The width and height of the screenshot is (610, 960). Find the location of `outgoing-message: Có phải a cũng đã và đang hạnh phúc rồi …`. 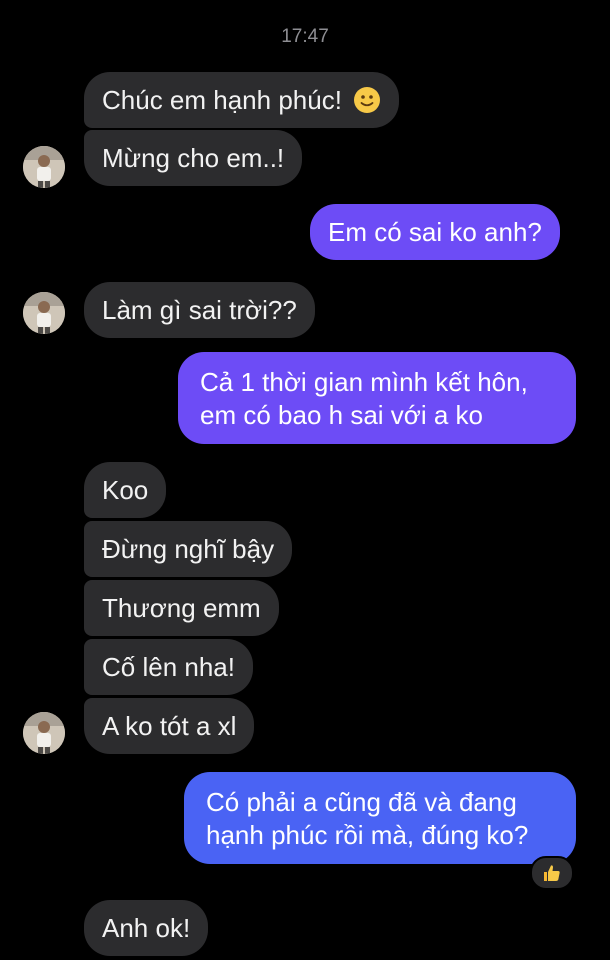

outgoing-message: Có phải a cũng đã và đang hạnh phúc rồi … is located at coordinates (380, 818).